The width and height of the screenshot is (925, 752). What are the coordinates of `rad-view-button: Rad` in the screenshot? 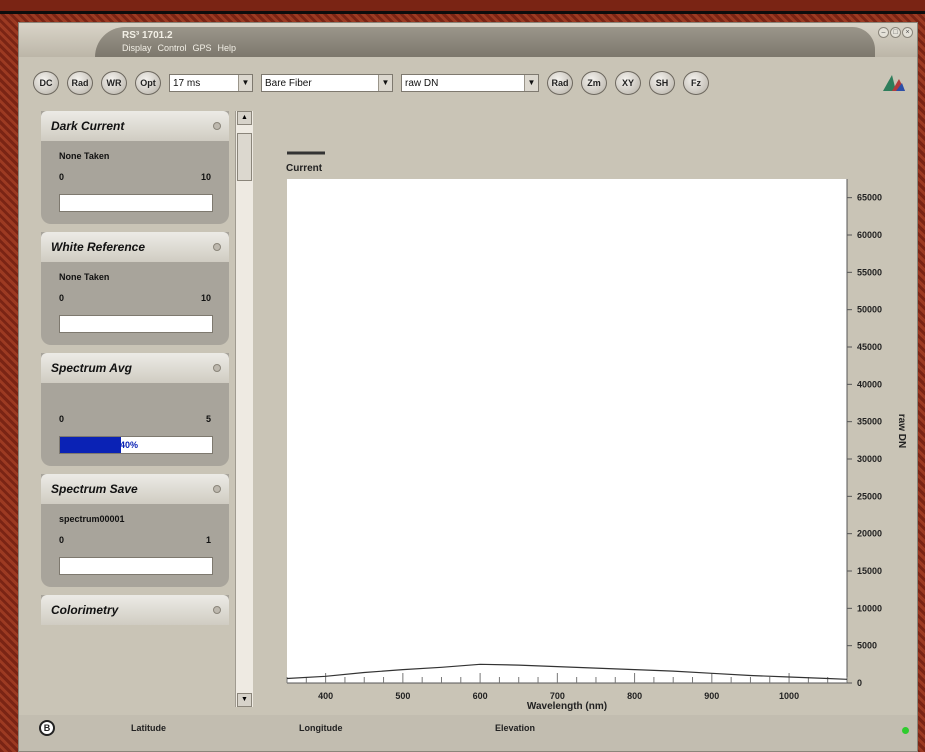 It's located at (560, 83).